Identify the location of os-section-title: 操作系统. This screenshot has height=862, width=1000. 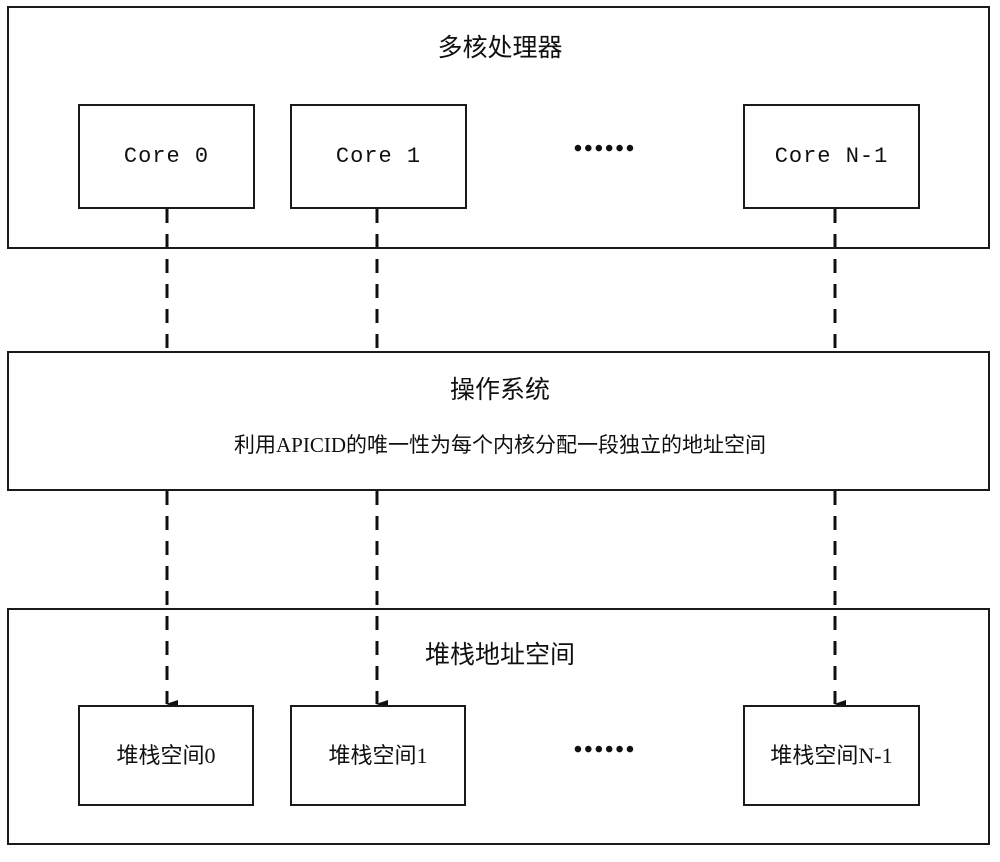
(499, 390).